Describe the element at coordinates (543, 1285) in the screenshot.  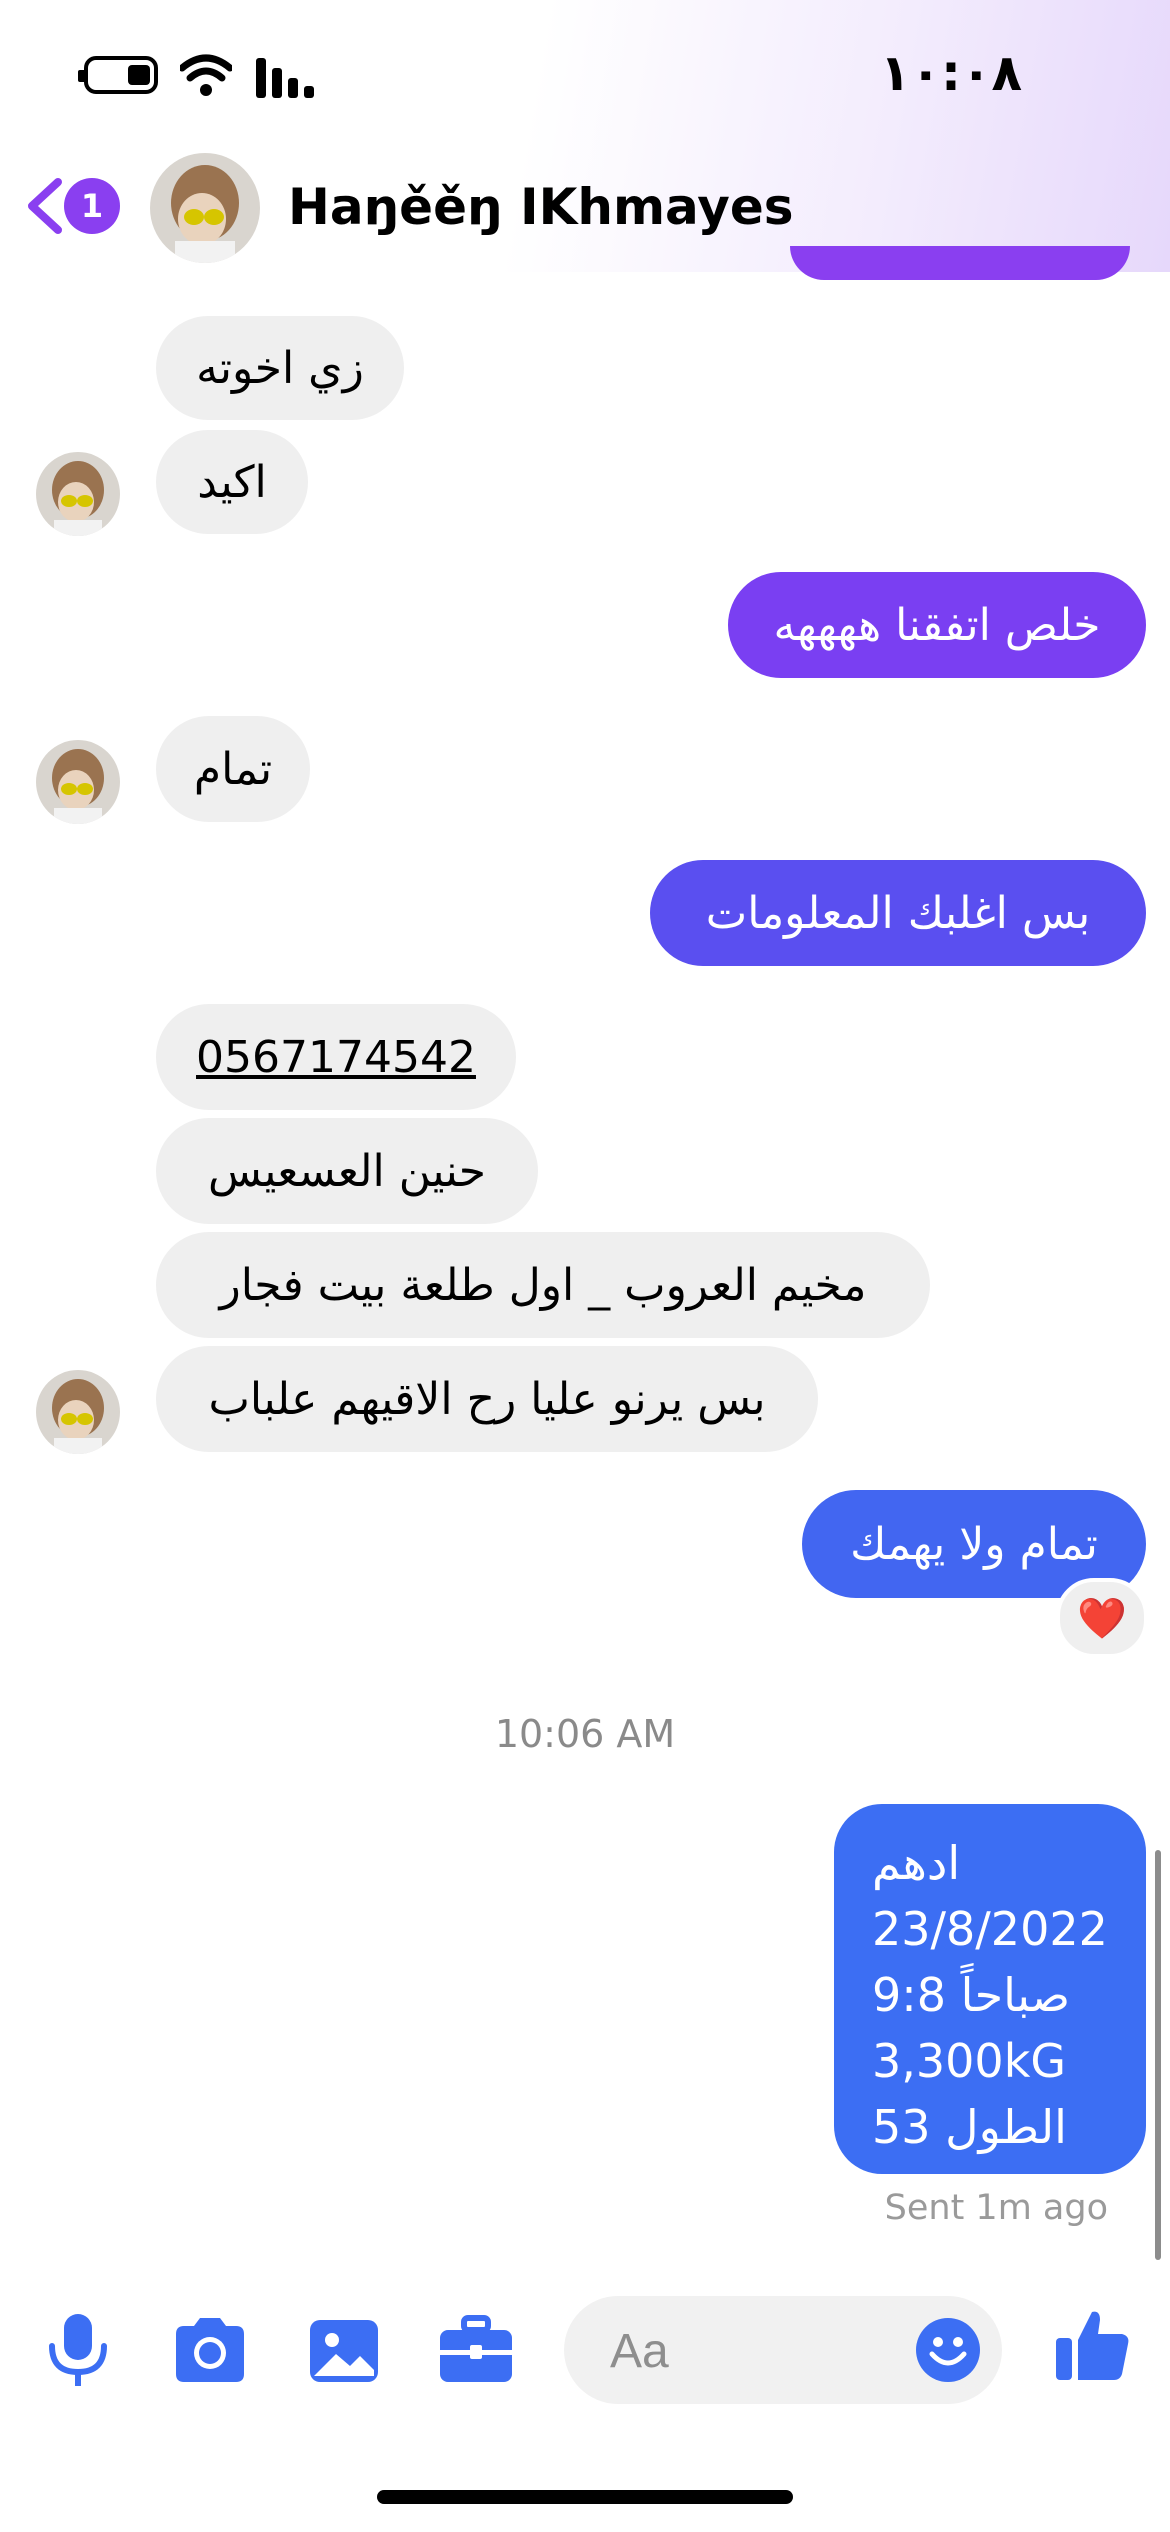
I see `incoming-message: مخيم العروب _ اول طلعة بيت فجار` at that location.